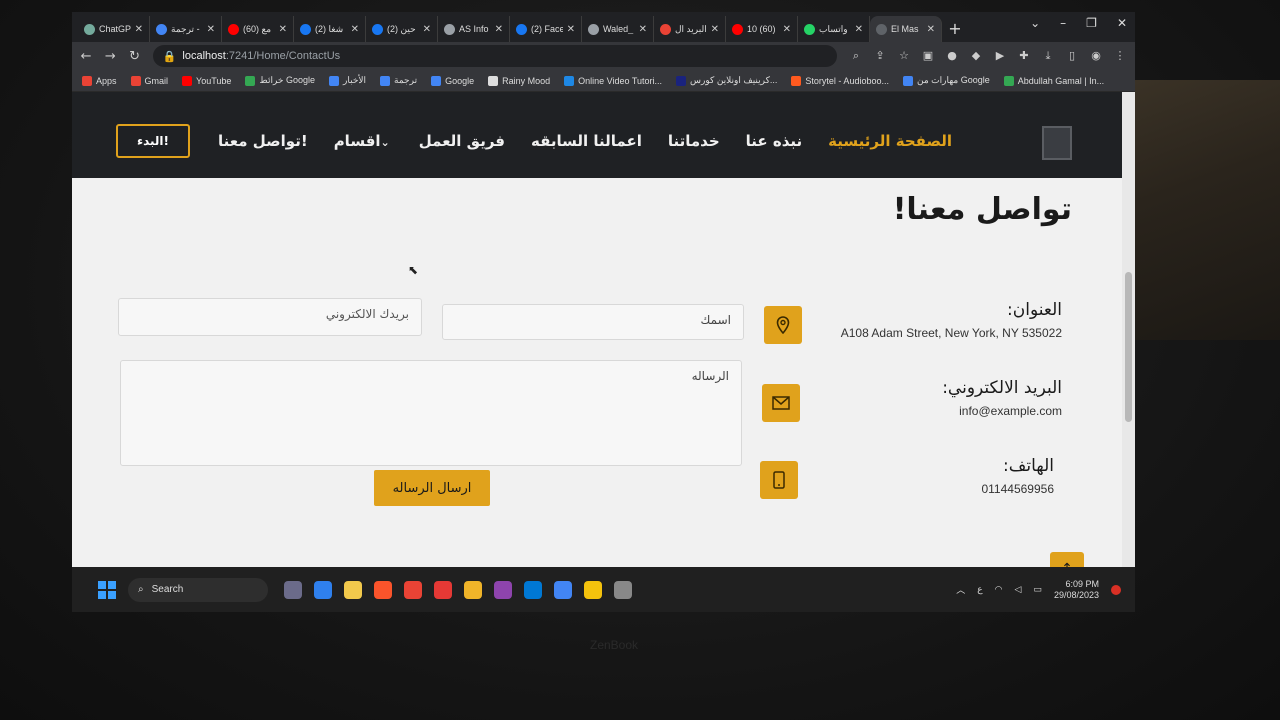 This screenshot has width=1280, height=720. Describe the element at coordinates (519, 80) in the screenshot. I see `bookmark-item: Rainy Mood` at that location.